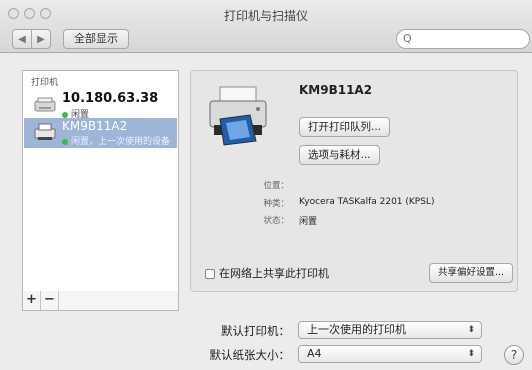 The width and height of the screenshot is (532, 370). What do you see at coordinates (96, 39) in the screenshot?
I see `show-all-button: 全部显示` at bounding box center [96, 39].